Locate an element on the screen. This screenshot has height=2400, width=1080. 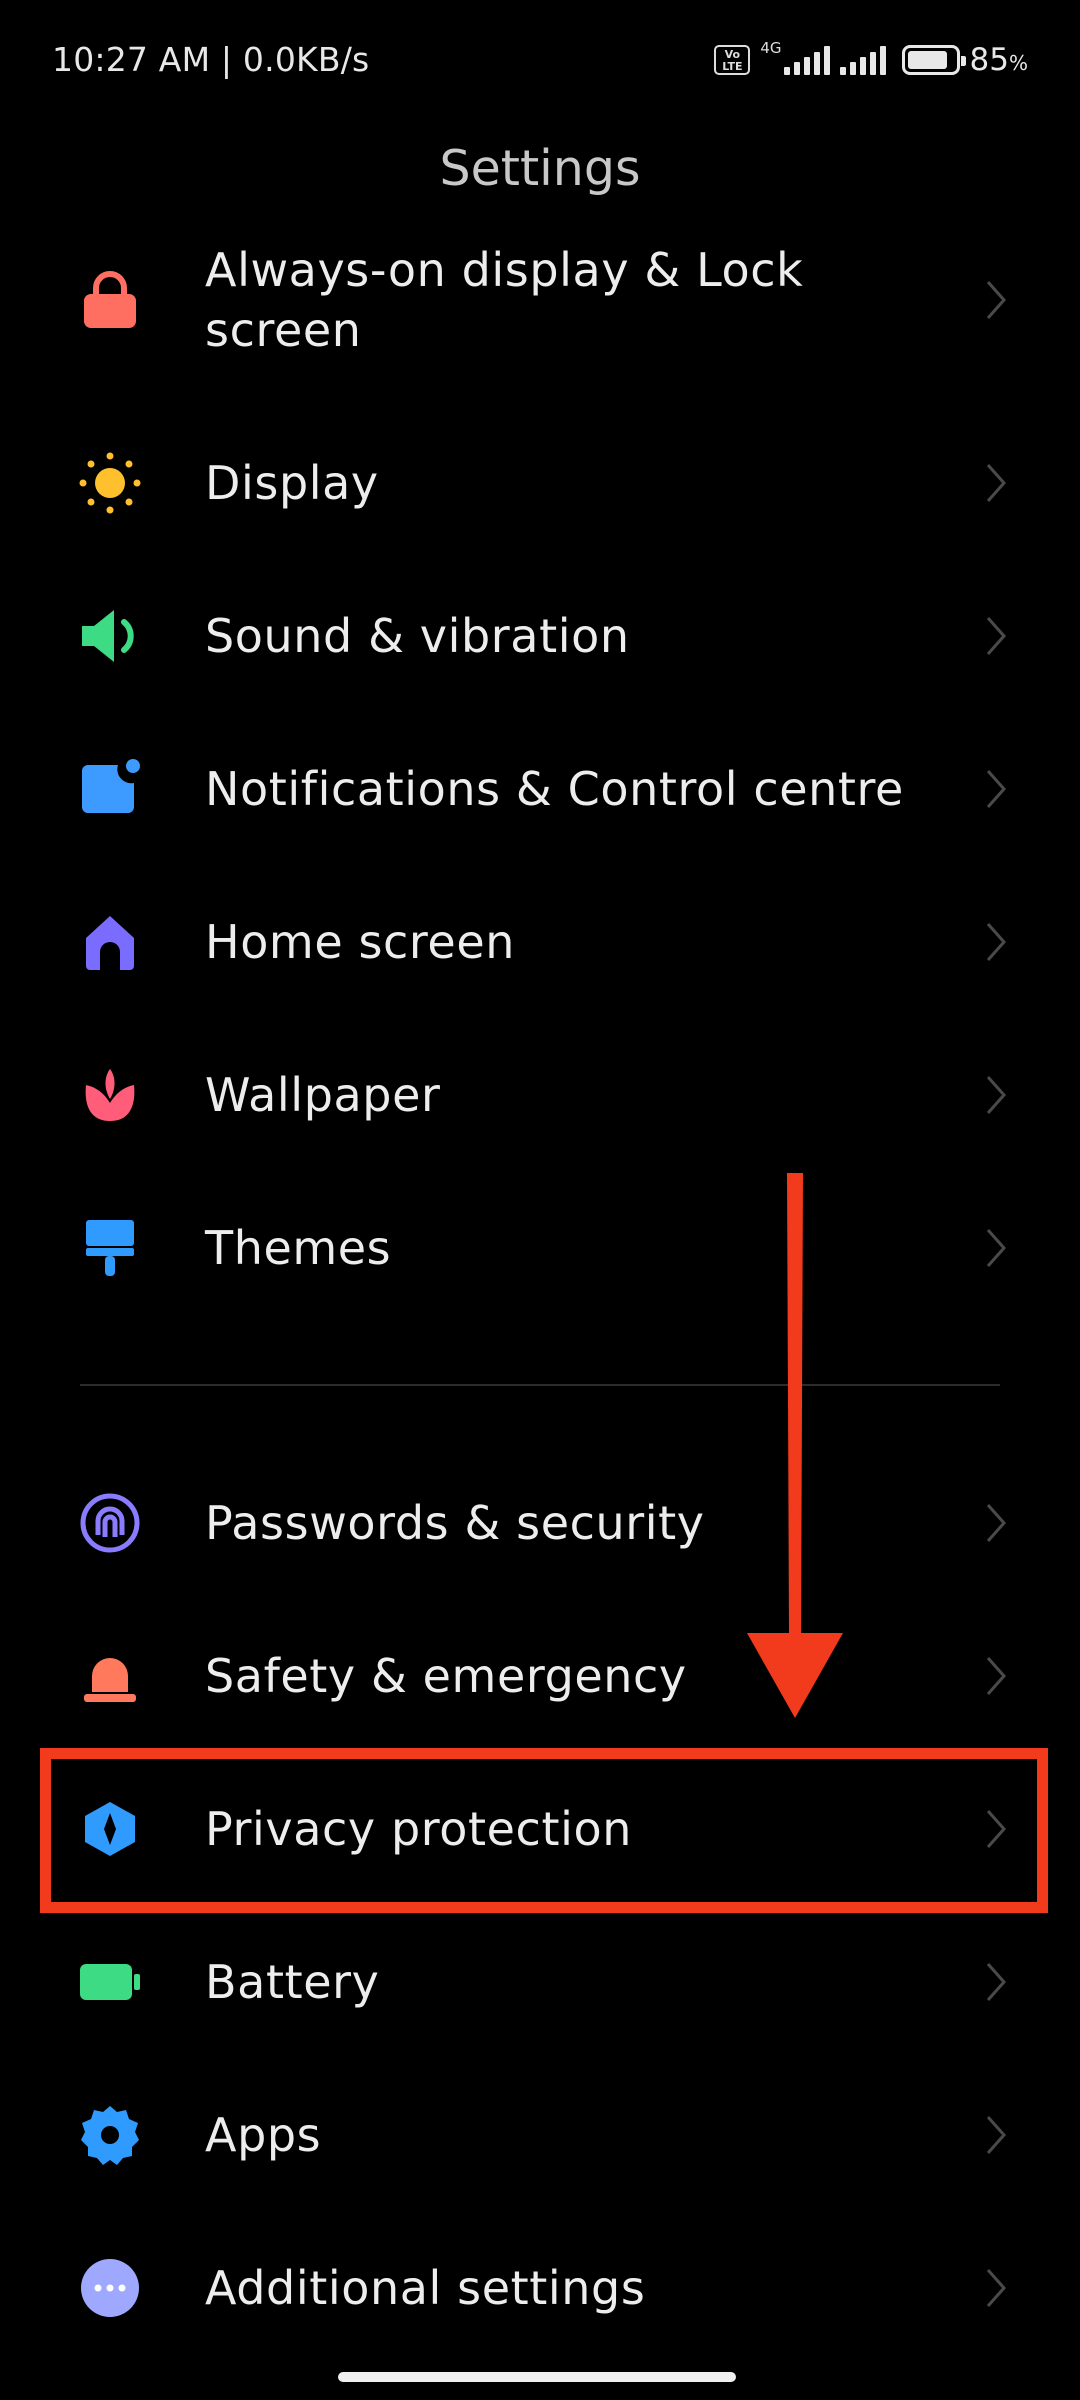
battery-percentage: 85% is located at coordinates (998, 60).